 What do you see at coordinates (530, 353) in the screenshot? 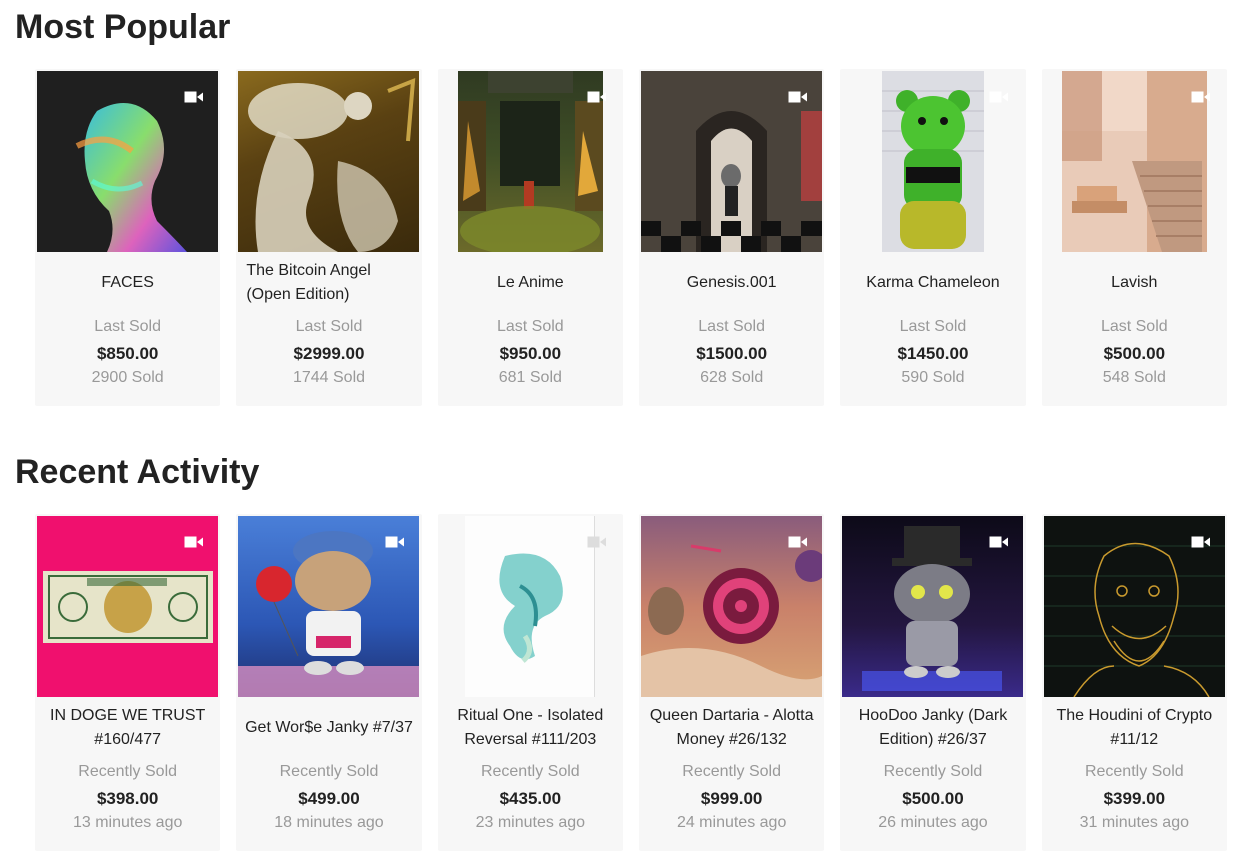
I see `nft-price: $950.00` at bounding box center [530, 353].